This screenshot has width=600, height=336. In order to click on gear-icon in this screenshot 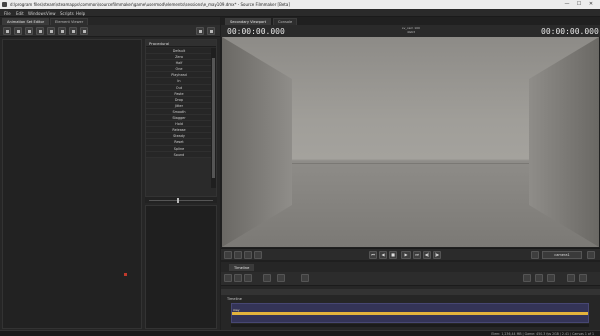, I will do `click(211, 31)`.